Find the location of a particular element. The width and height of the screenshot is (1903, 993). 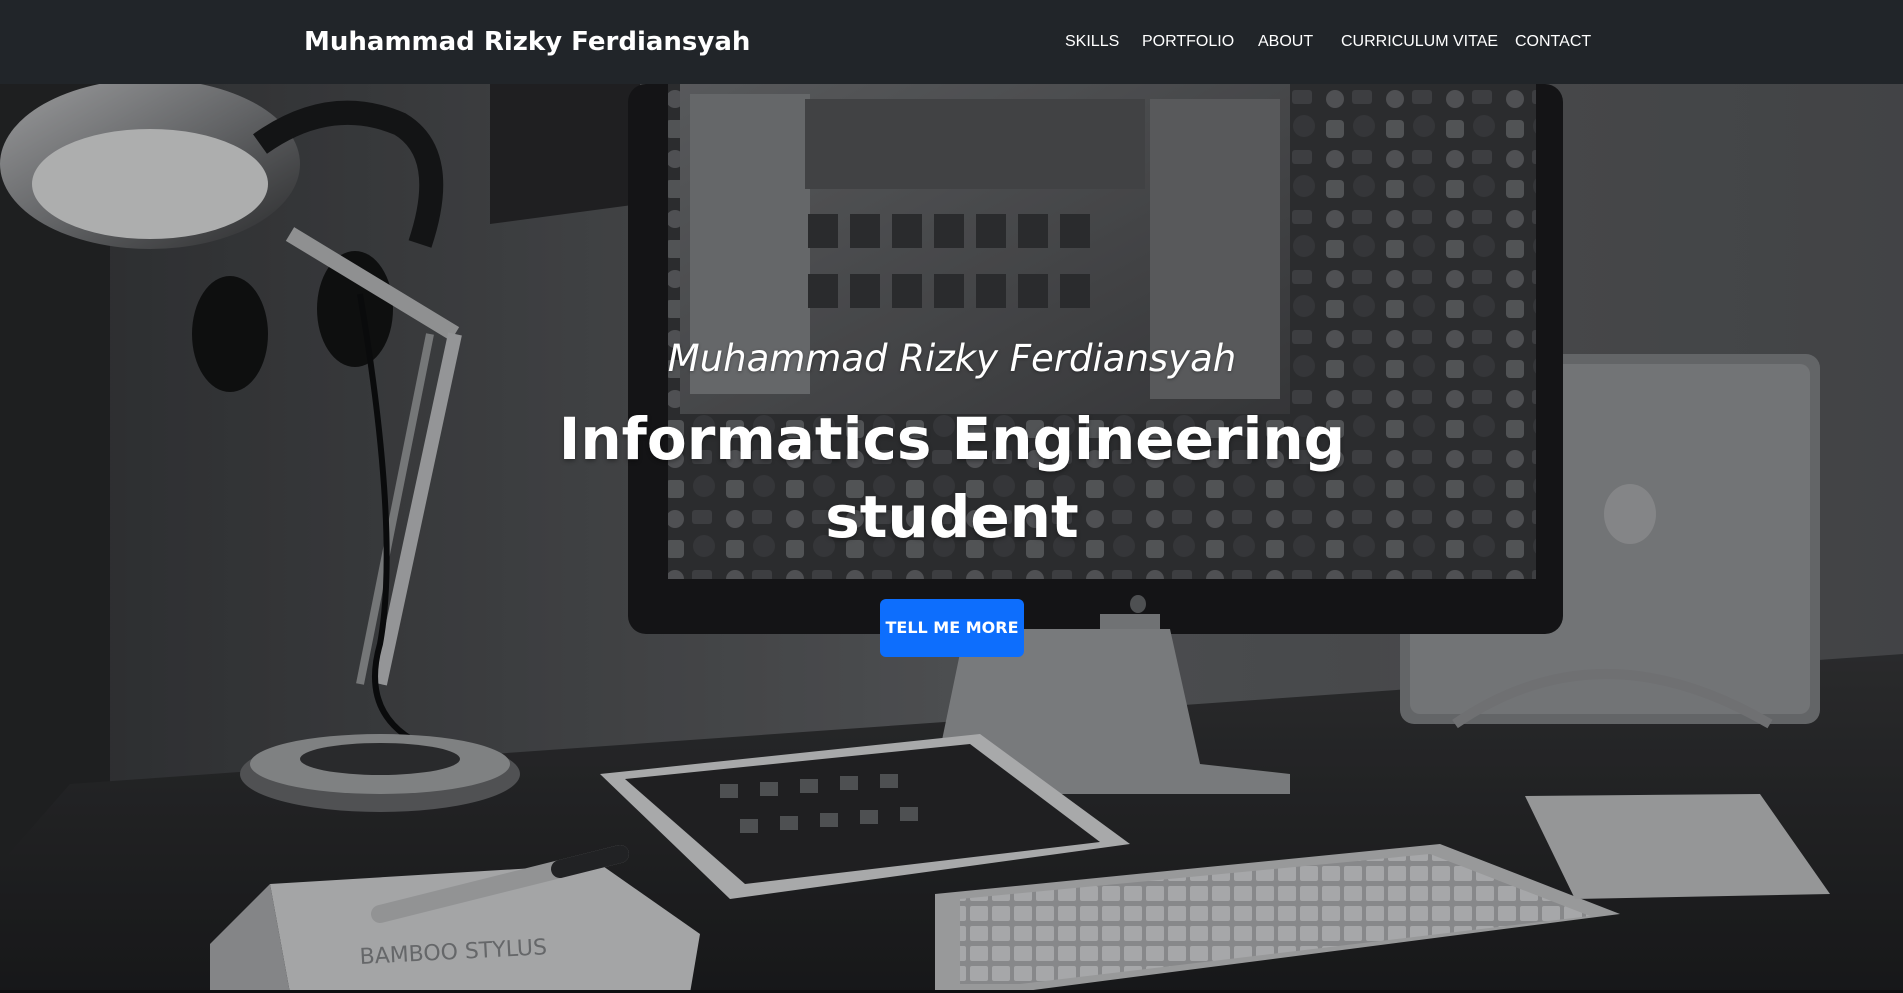

nav-link-about: ABOUT is located at coordinates (1285, 42).